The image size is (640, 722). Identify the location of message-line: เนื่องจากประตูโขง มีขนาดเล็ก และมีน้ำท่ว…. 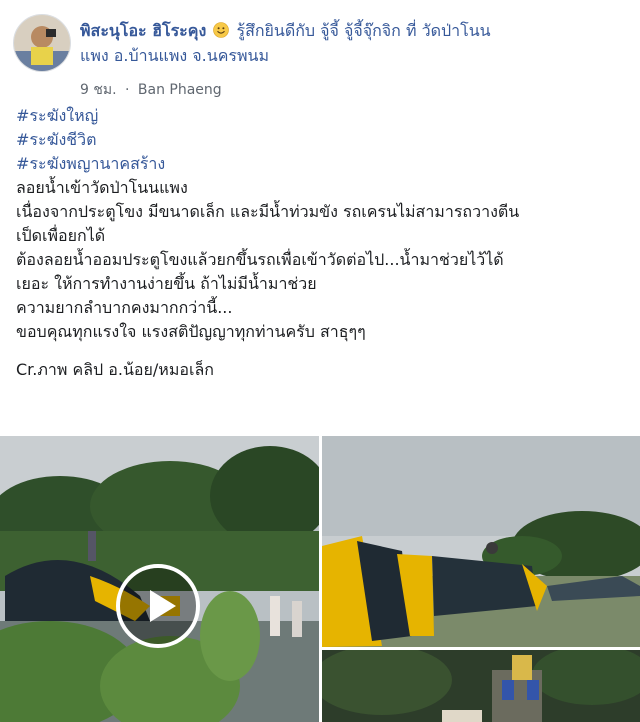
(268, 211).